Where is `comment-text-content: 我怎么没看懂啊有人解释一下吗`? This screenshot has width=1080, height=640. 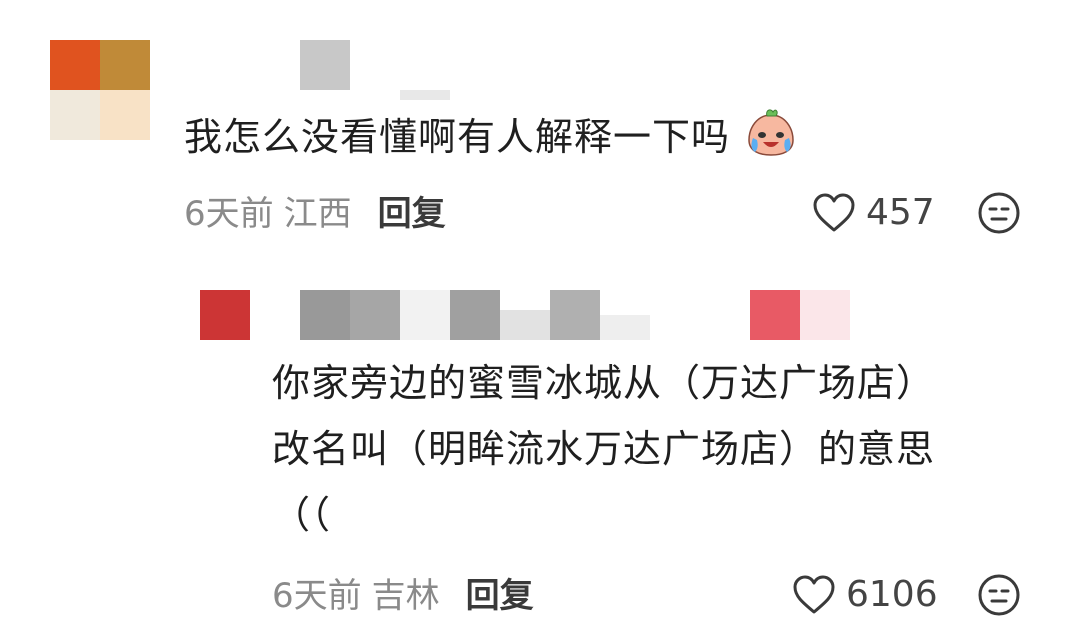
comment-text-content: 我怎么没看懂啊有人解释一下吗 is located at coordinates (457, 137).